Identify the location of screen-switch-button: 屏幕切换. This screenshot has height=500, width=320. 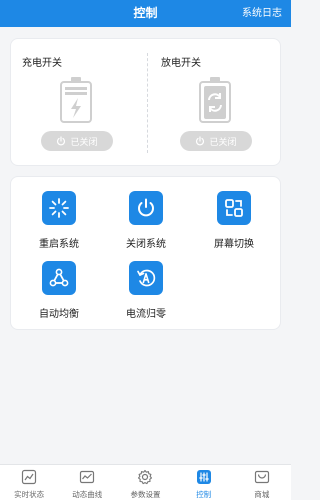
(234, 222).